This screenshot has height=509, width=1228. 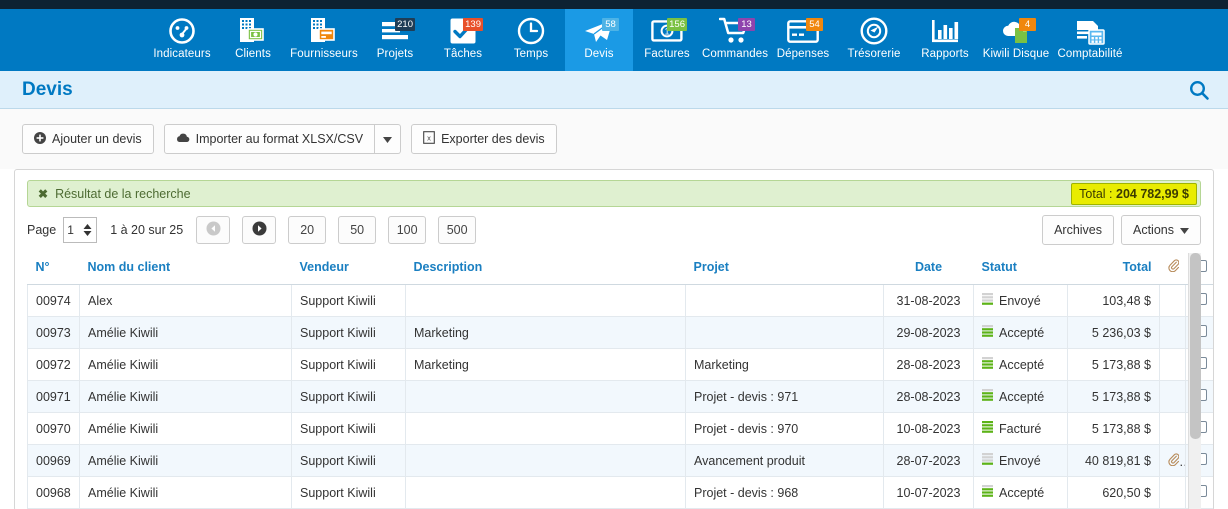 I want to click on next-page-button, so click(x=259, y=230).